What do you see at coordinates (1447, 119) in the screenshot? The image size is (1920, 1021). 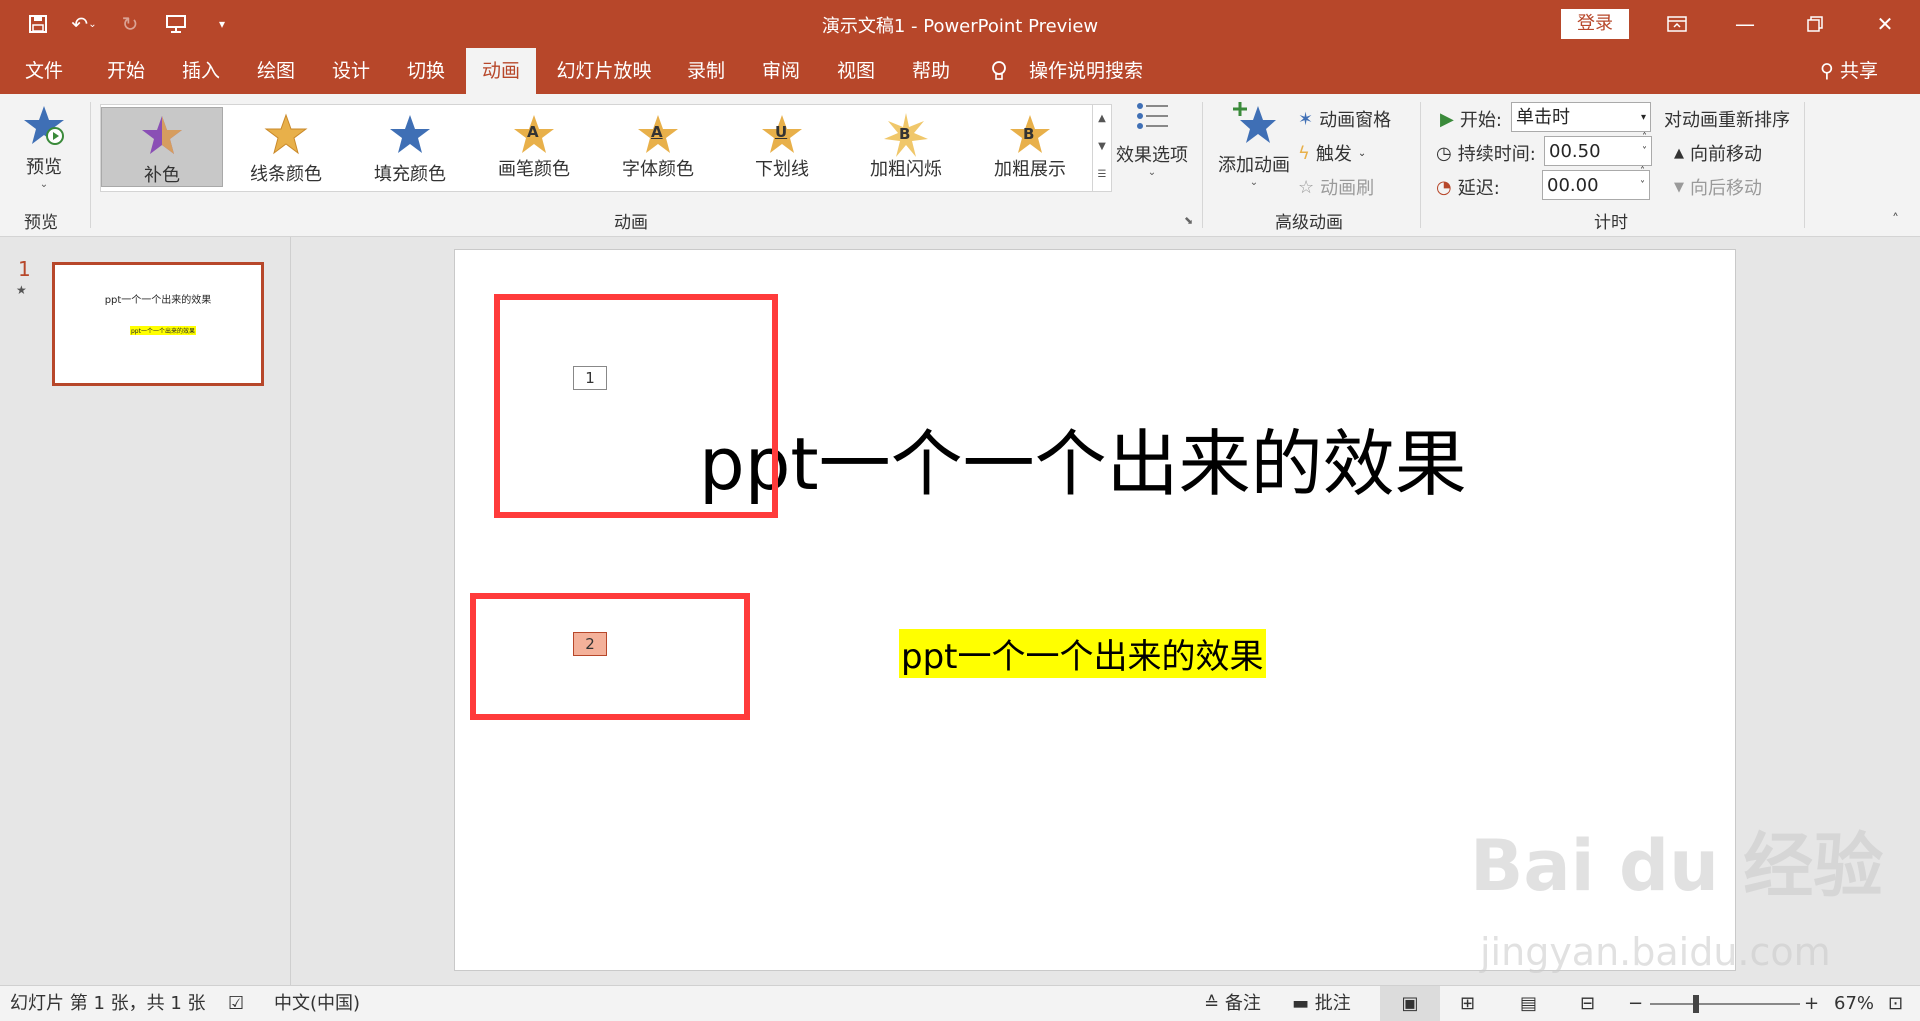 I see `play-icon: ▶` at bounding box center [1447, 119].